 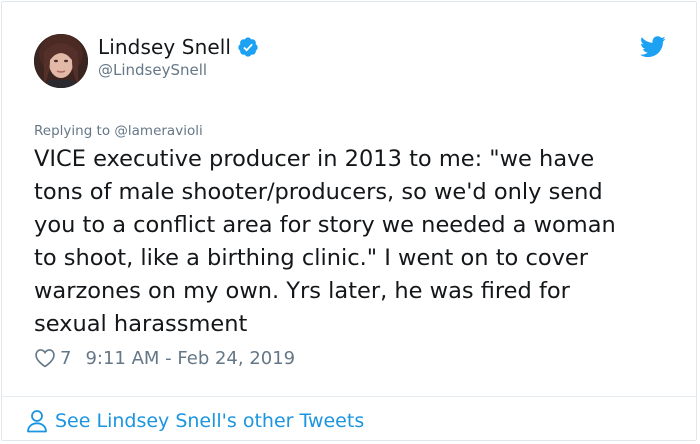 What do you see at coordinates (164, 47) in the screenshot?
I see `display-name: Lindsey Snell` at bounding box center [164, 47].